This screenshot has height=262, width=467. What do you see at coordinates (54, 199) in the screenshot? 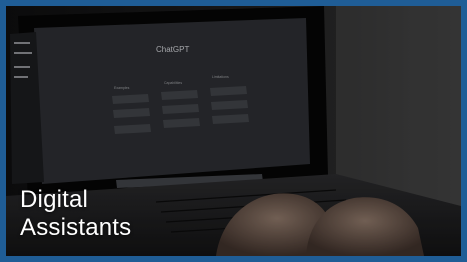
I see `card-title-line1: Digital` at bounding box center [54, 199].